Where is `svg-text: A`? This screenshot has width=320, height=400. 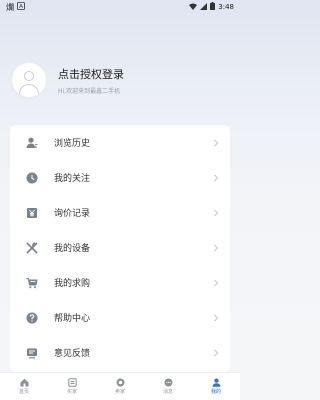
svg-text: A is located at coordinates (21, 7).